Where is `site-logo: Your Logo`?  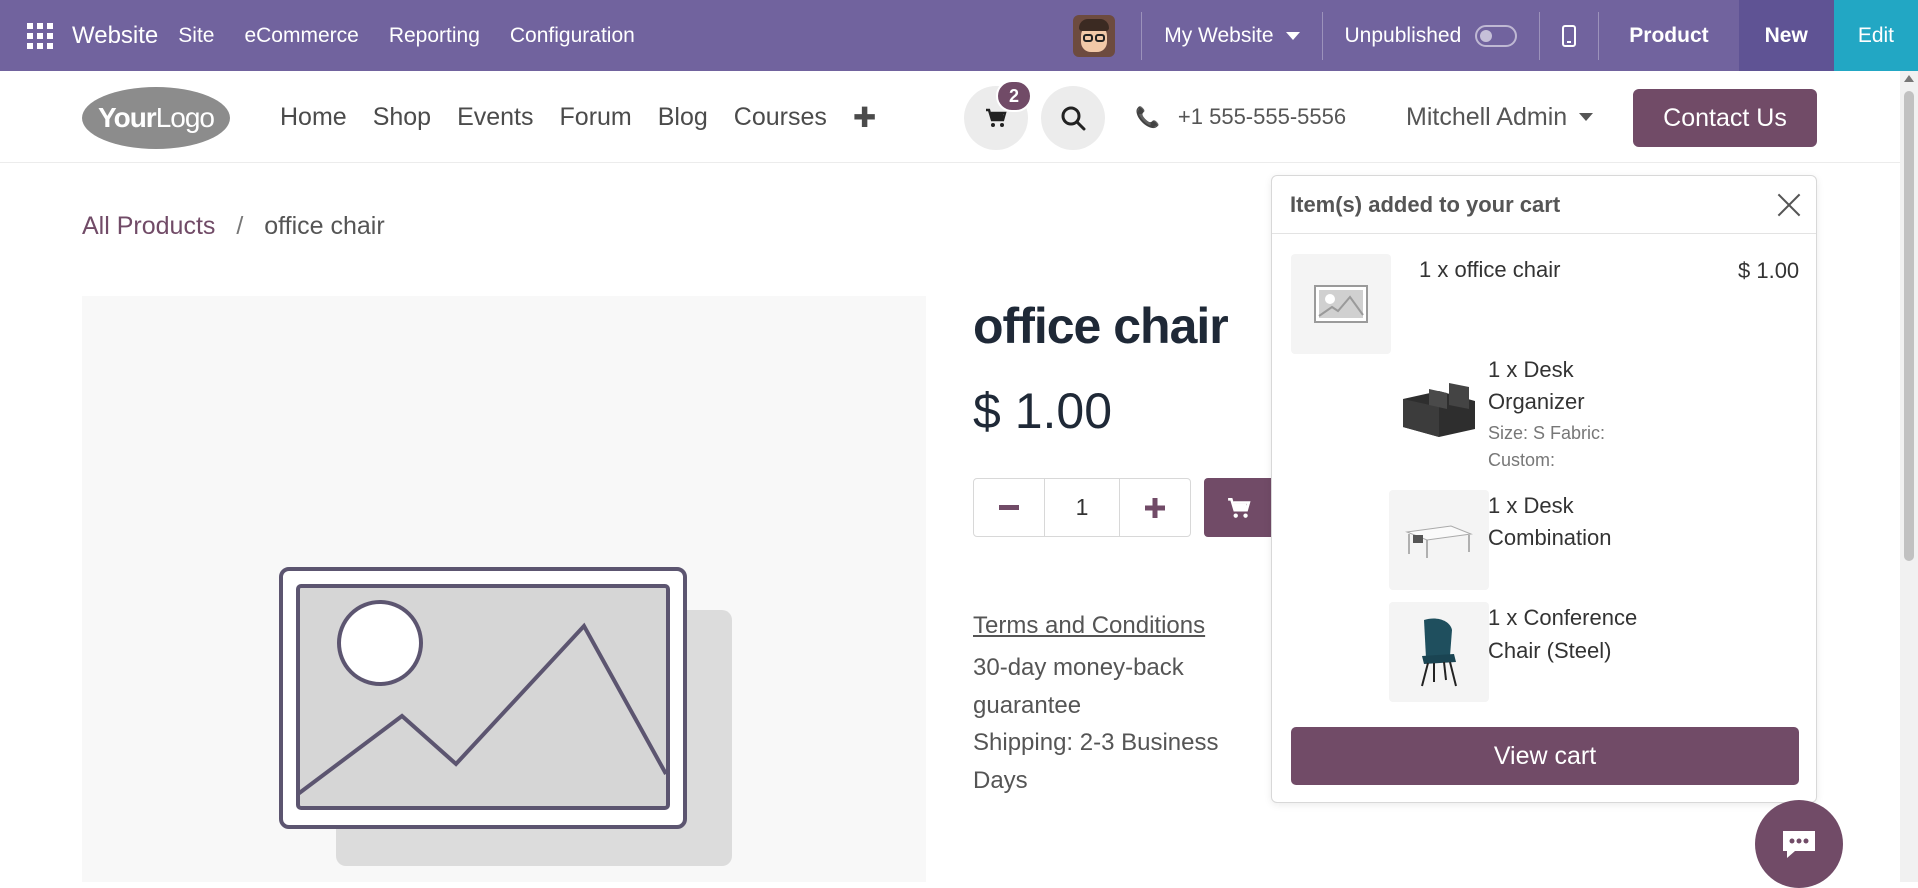 site-logo: Your Logo is located at coordinates (156, 118).